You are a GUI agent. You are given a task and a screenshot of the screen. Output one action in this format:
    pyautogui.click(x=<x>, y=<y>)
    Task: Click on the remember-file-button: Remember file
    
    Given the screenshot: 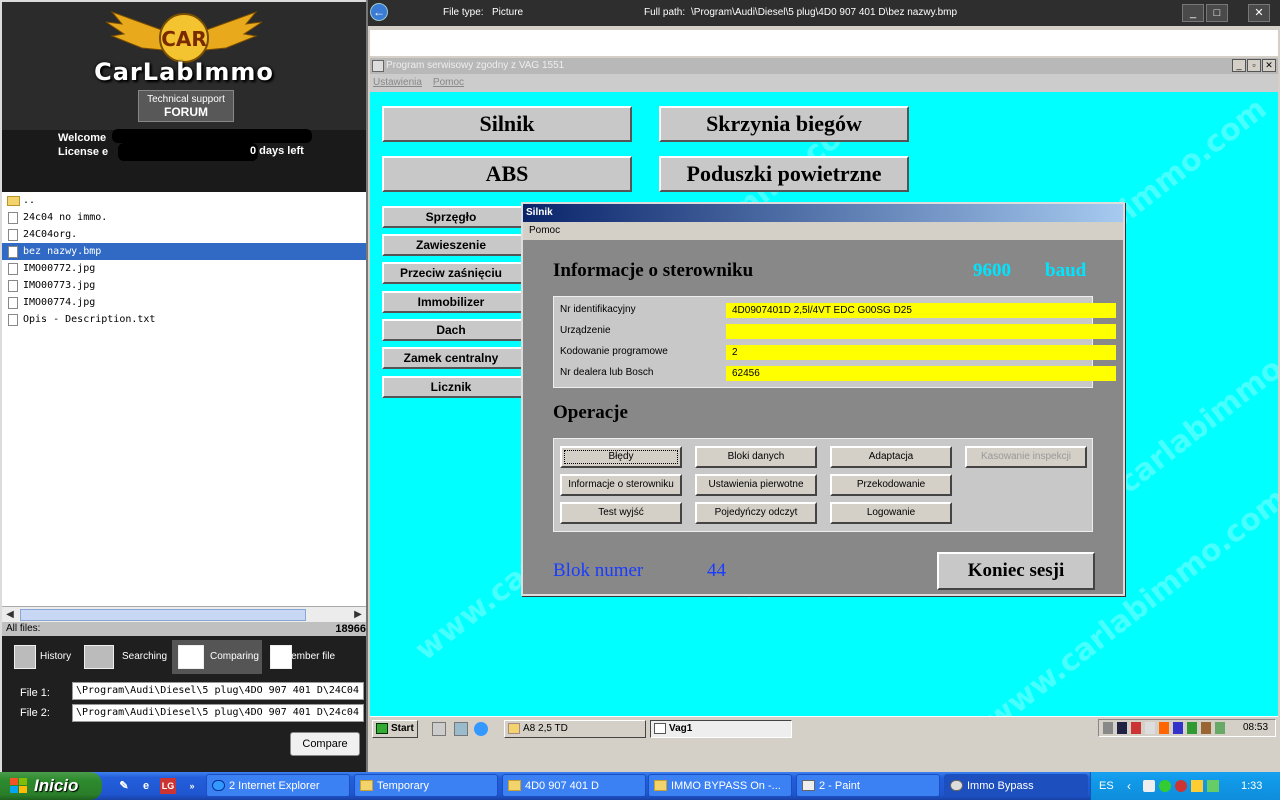 What is the action you would take?
    pyautogui.click(x=317, y=657)
    